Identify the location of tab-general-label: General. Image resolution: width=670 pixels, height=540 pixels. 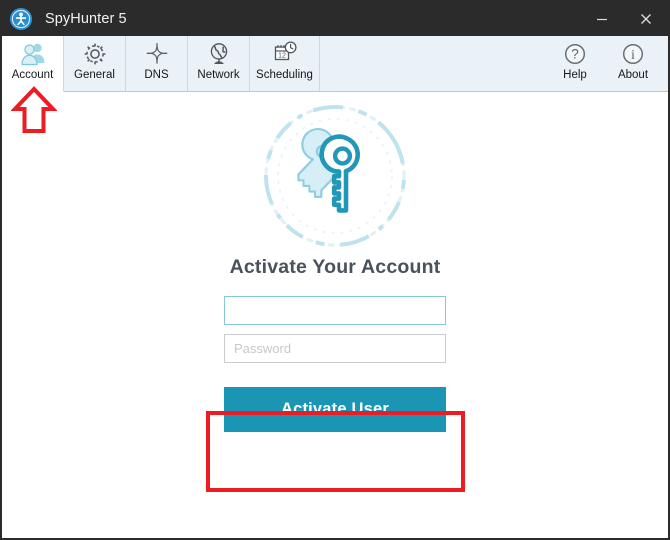
(94, 75).